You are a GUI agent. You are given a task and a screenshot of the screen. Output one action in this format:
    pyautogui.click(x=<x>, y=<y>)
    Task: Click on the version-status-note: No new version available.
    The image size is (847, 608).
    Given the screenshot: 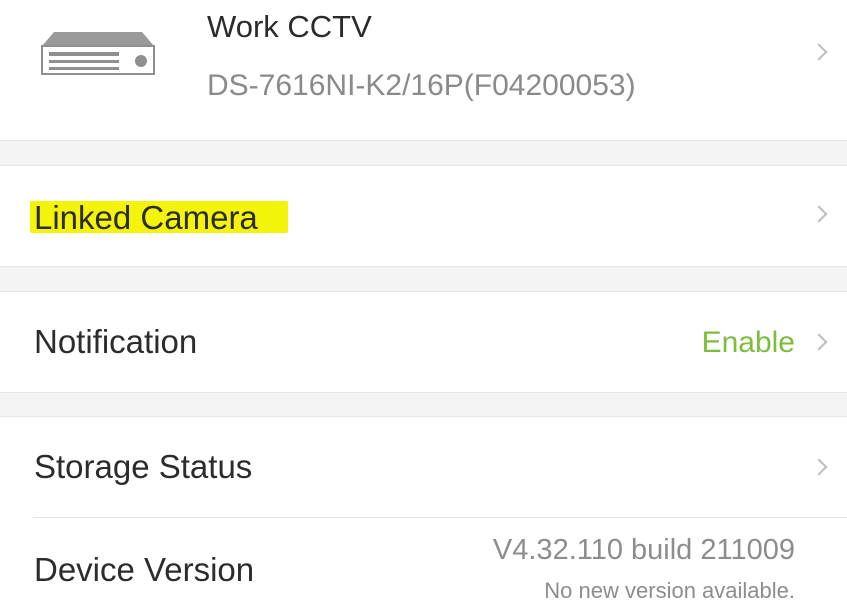 What is the action you would take?
    pyautogui.click(x=669, y=590)
    